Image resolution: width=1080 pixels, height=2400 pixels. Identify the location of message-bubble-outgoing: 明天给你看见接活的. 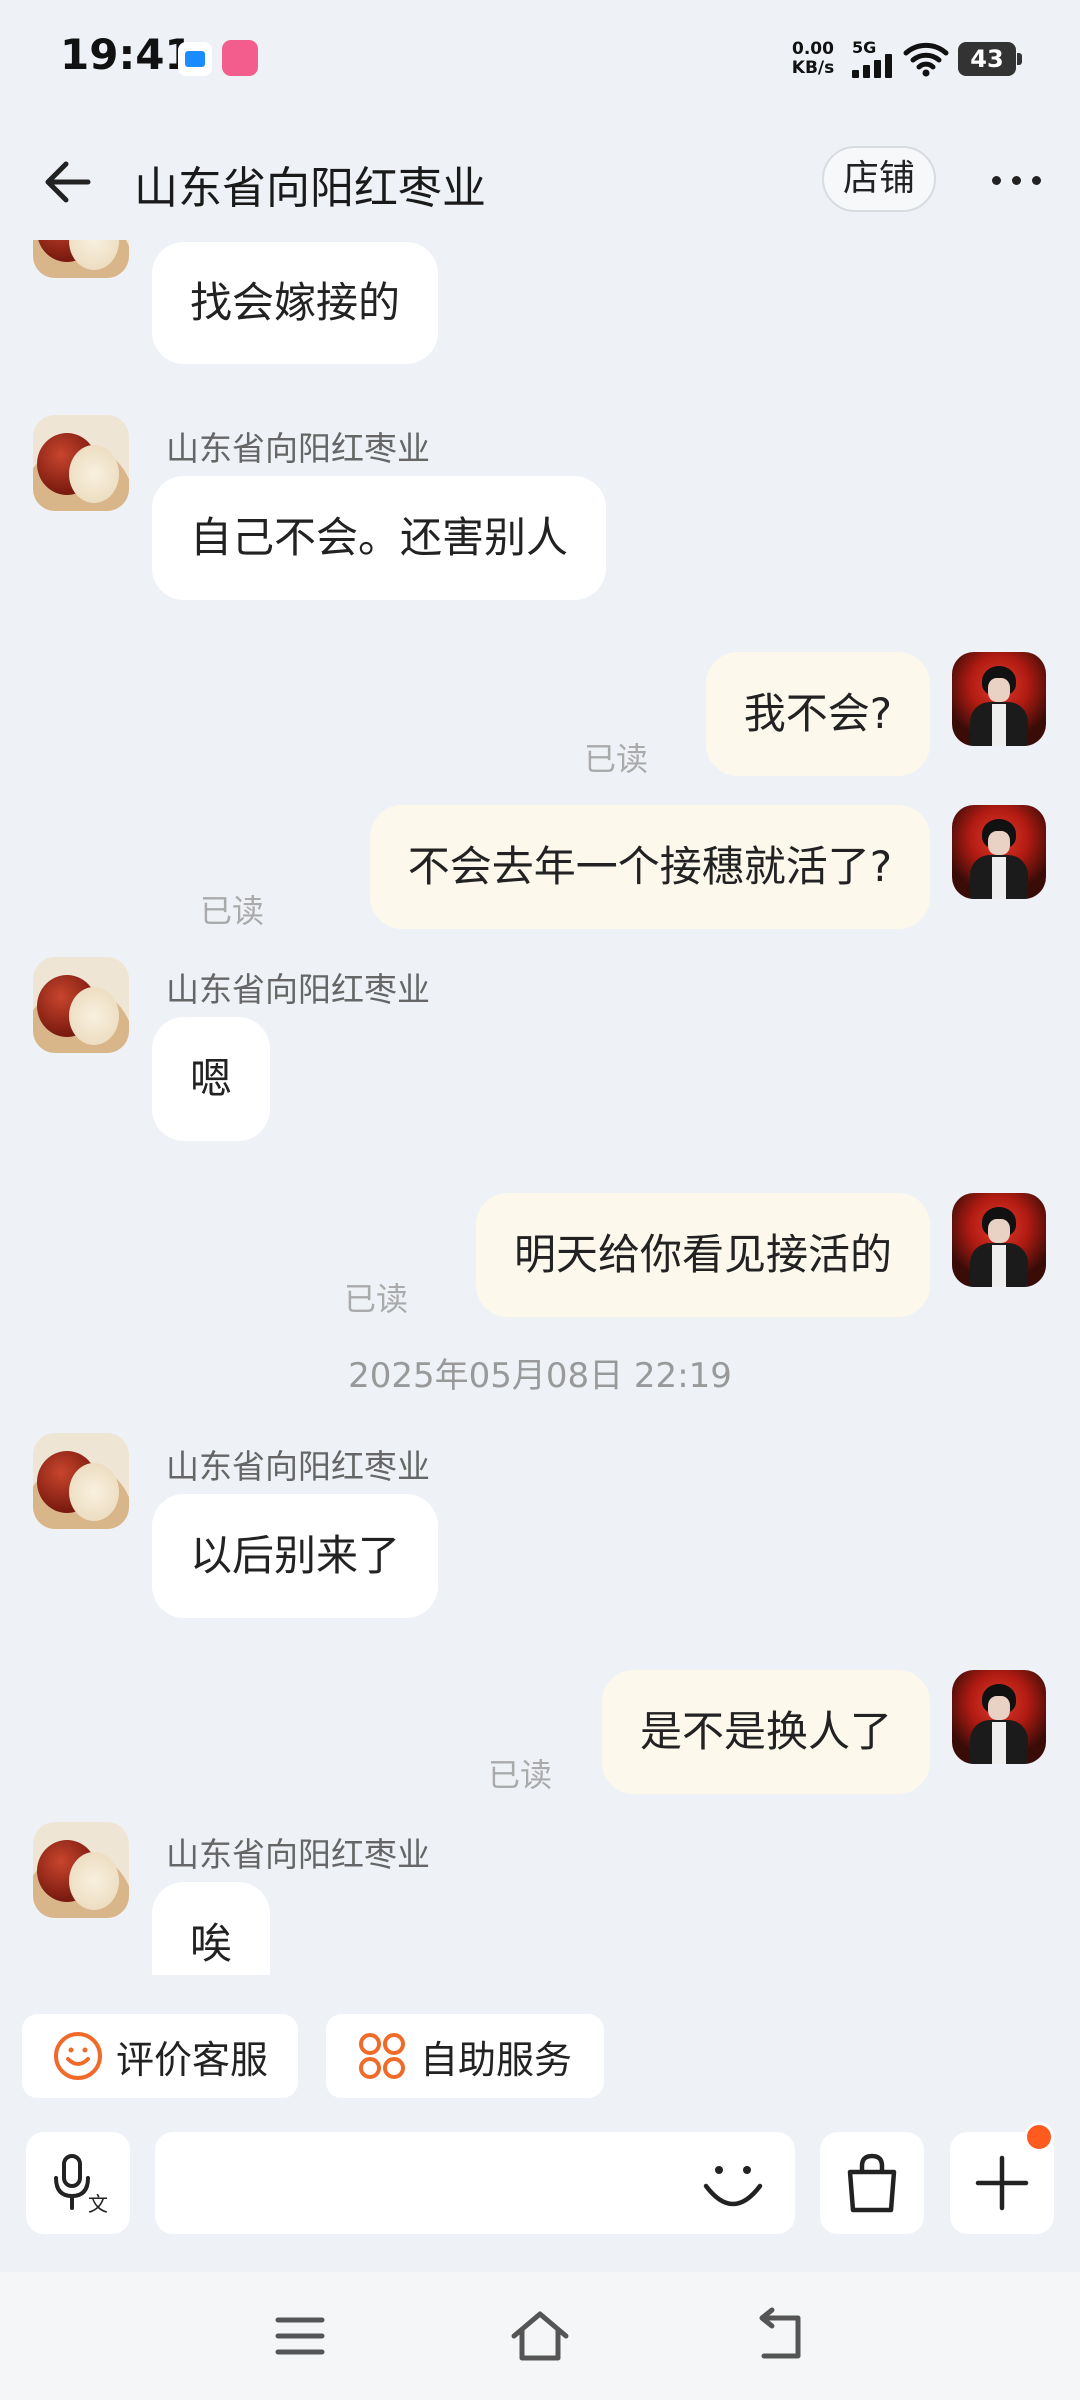
(702, 1255).